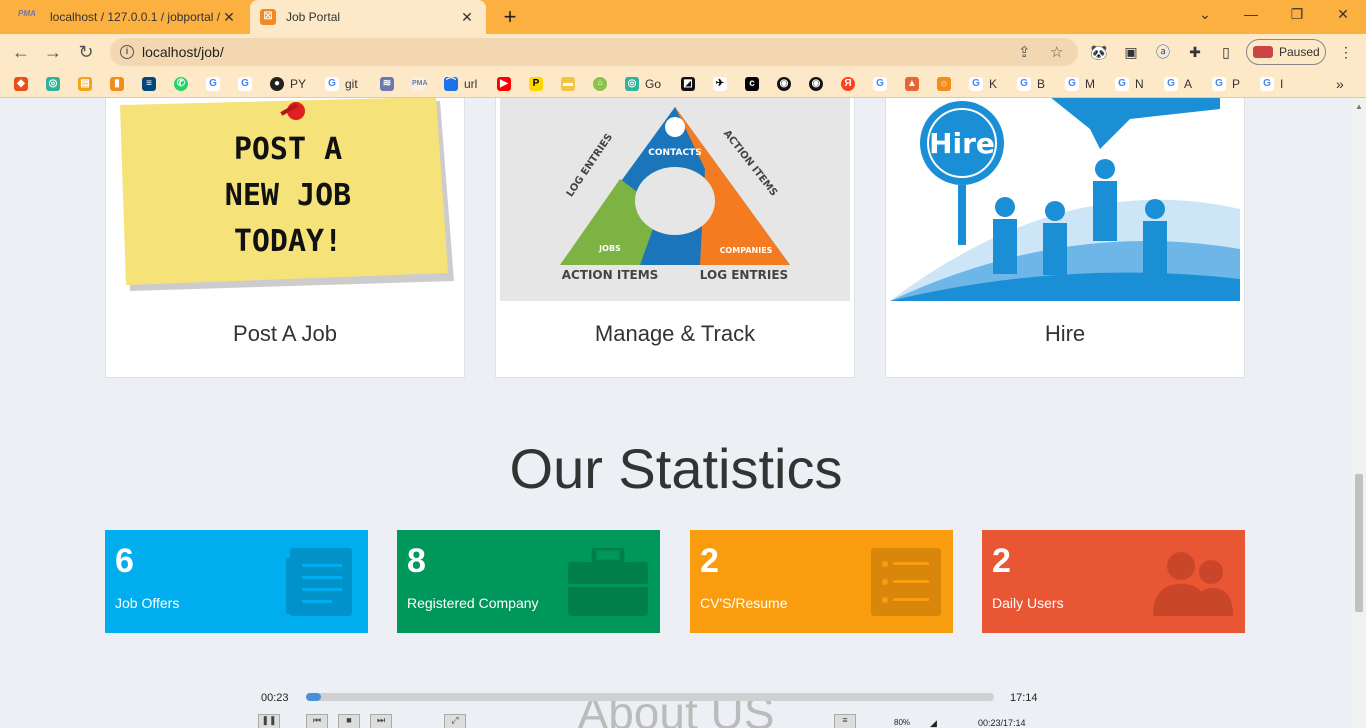 The width and height of the screenshot is (1366, 728). I want to click on extension-panda-icon: 🐼, so click(1099, 52).